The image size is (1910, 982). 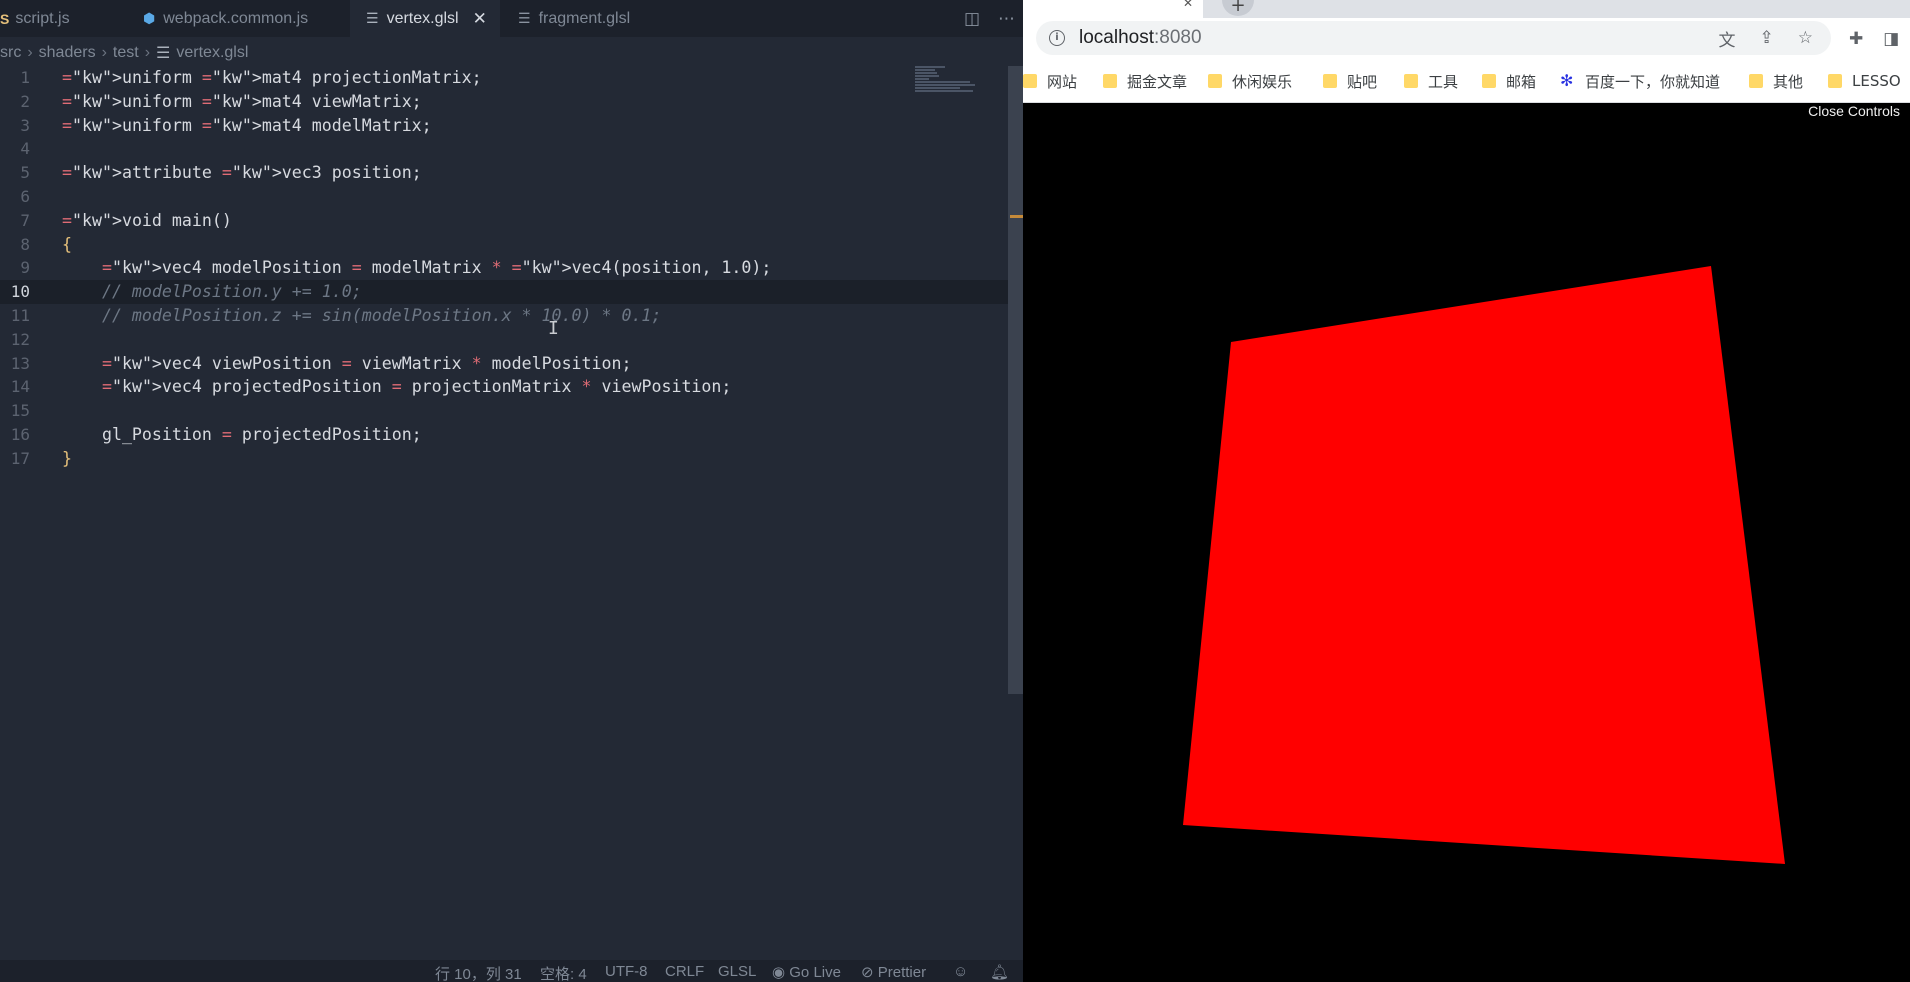 What do you see at coordinates (1250, 81) in the screenshot?
I see `bookmark-item: 休闲娱乐` at bounding box center [1250, 81].